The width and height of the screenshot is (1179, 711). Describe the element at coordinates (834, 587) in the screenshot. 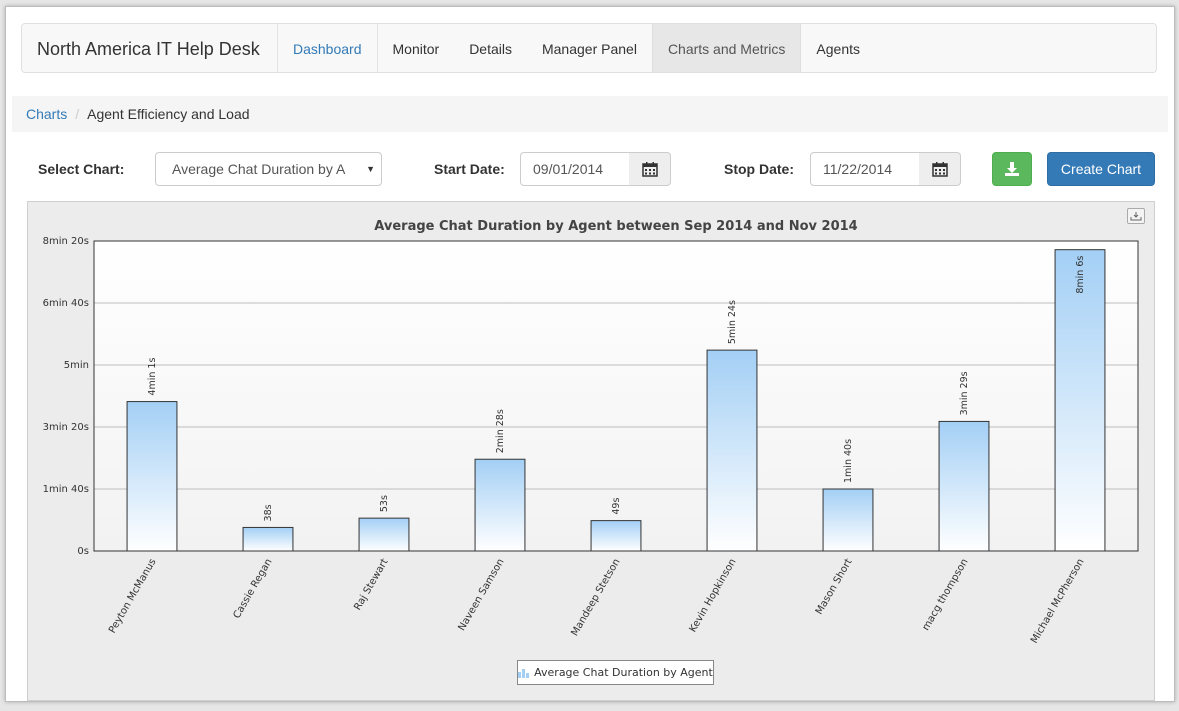

I see `x-tick-label: Mason Short` at that location.